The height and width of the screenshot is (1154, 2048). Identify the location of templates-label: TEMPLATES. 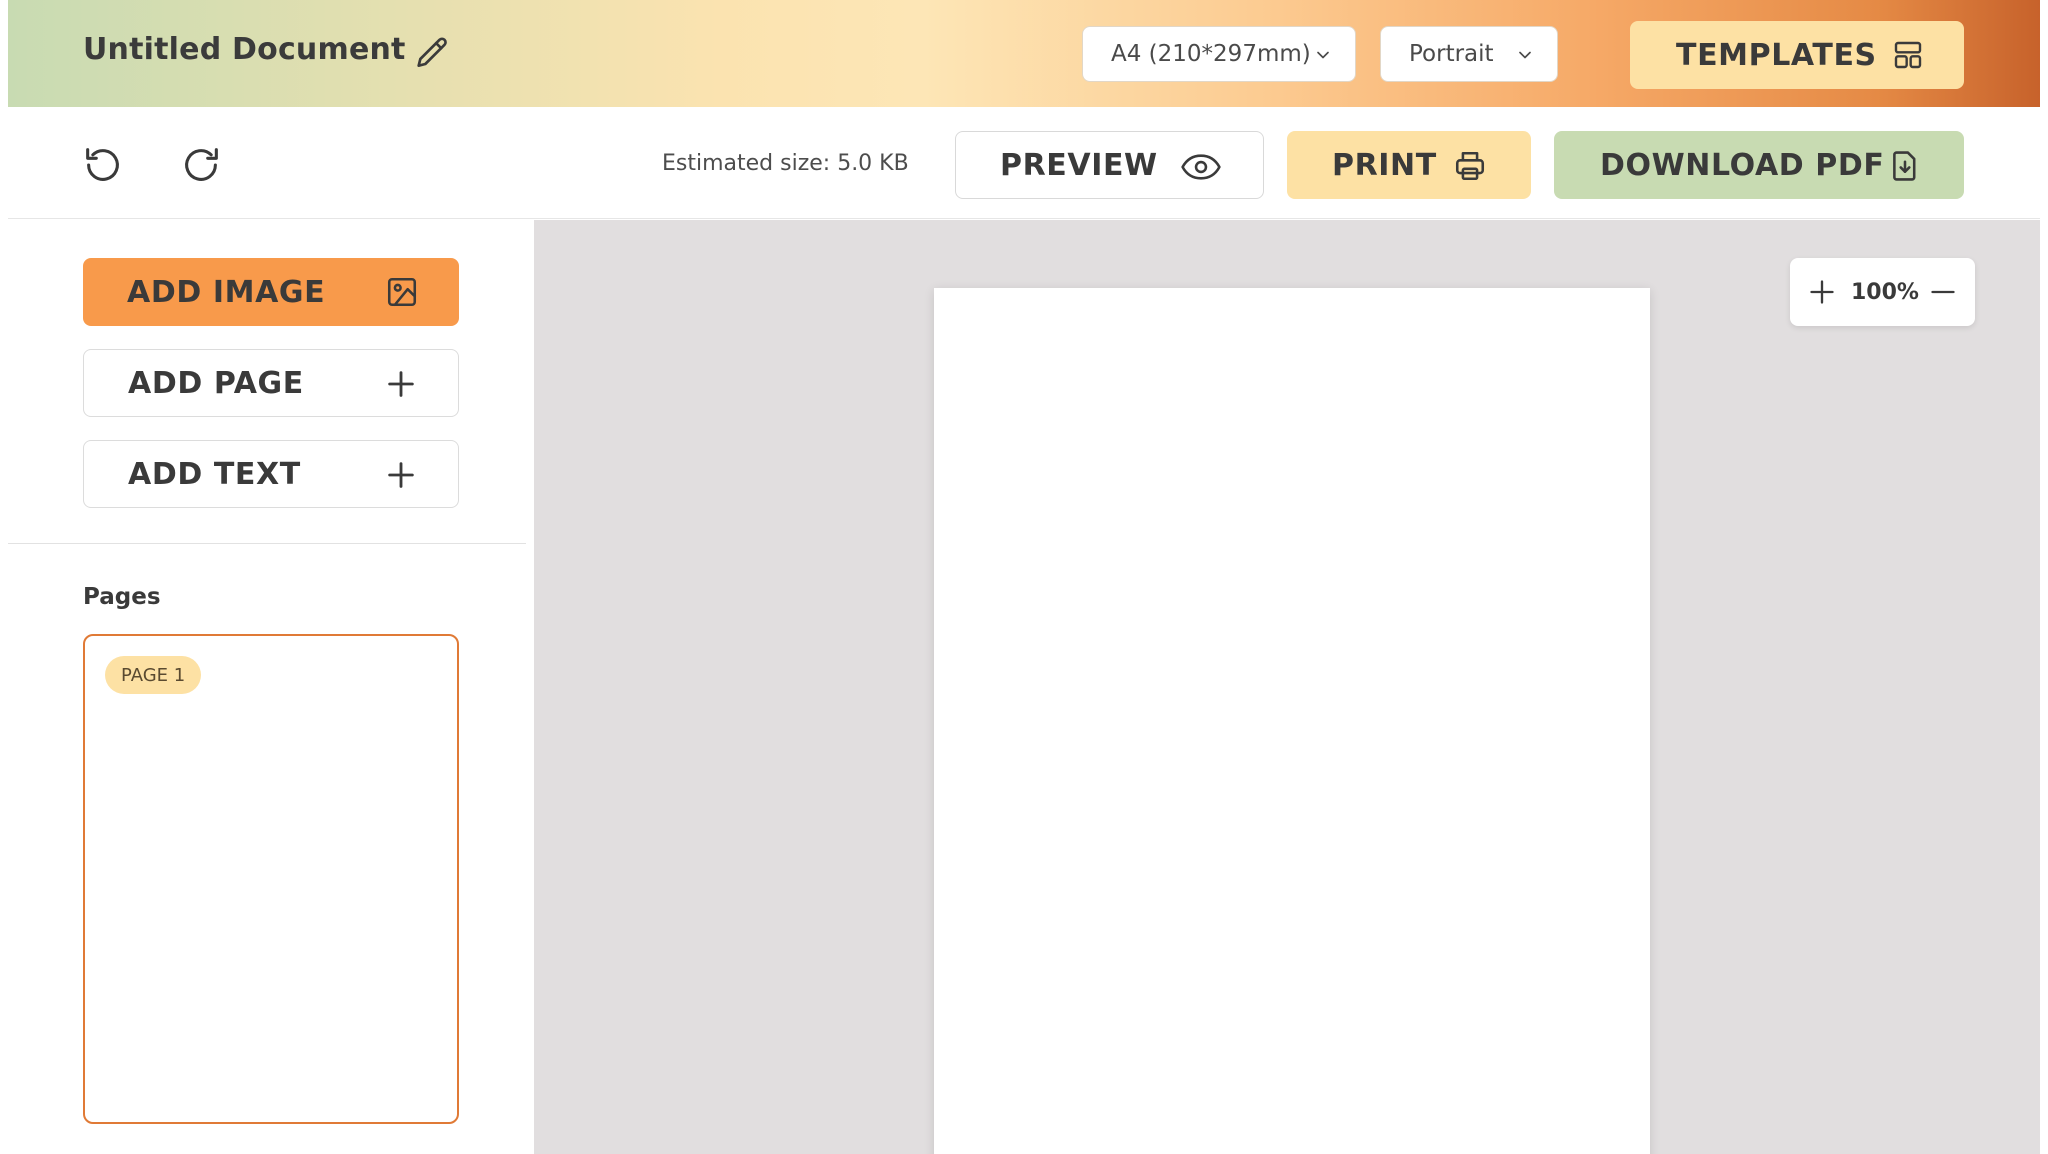
(1776, 55).